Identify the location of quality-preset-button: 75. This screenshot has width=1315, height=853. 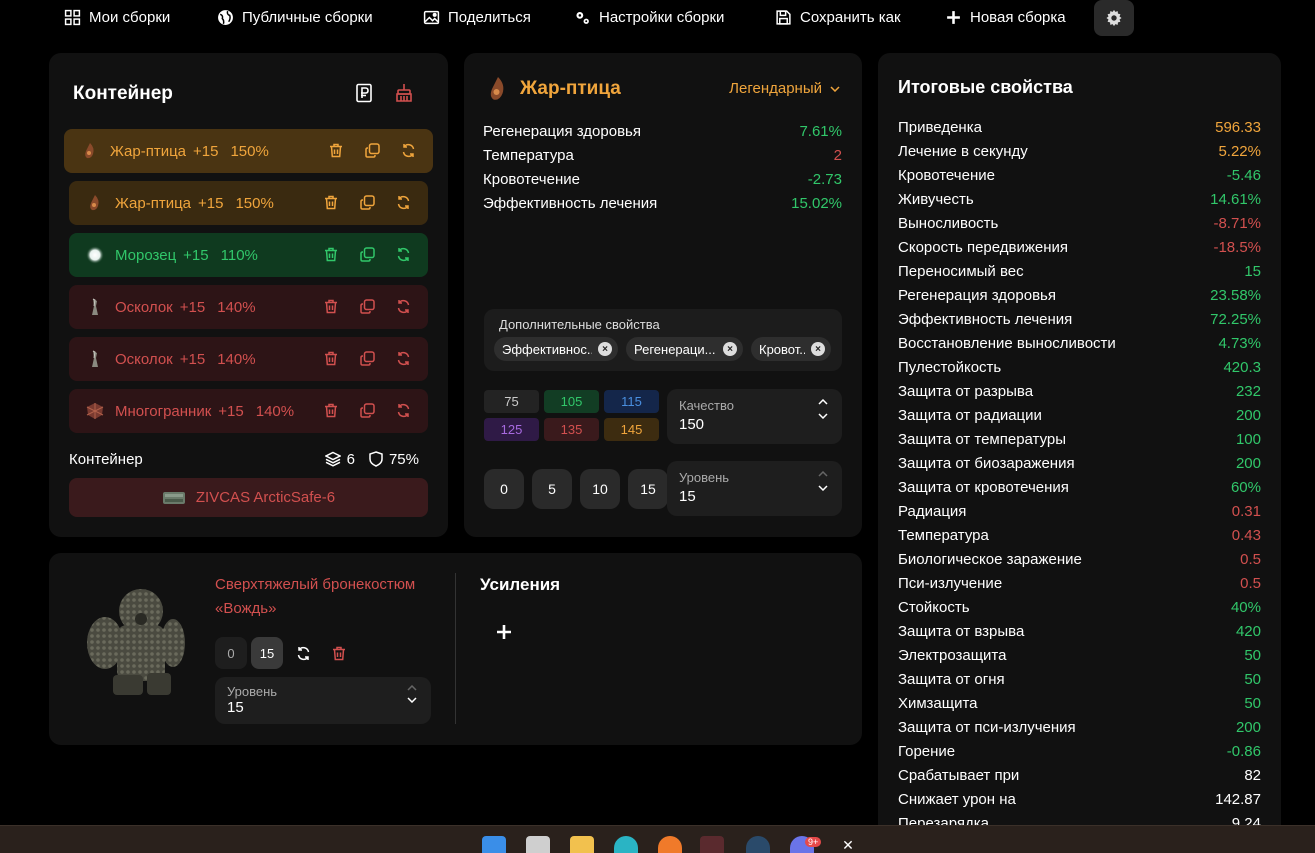
(511, 401).